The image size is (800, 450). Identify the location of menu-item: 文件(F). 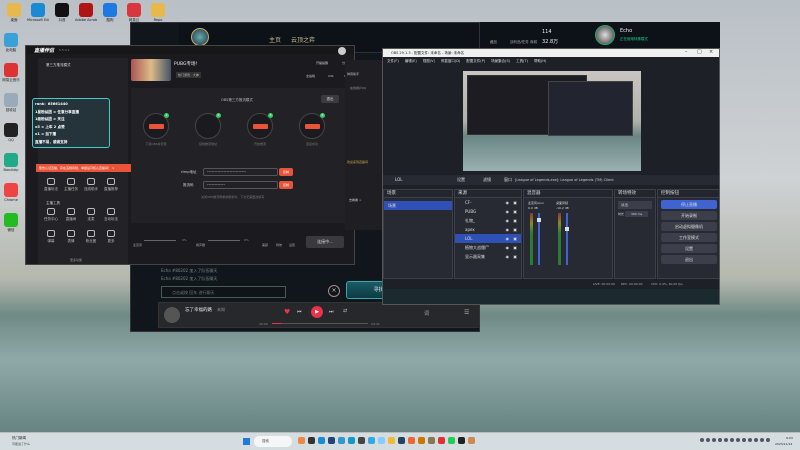
(393, 61).